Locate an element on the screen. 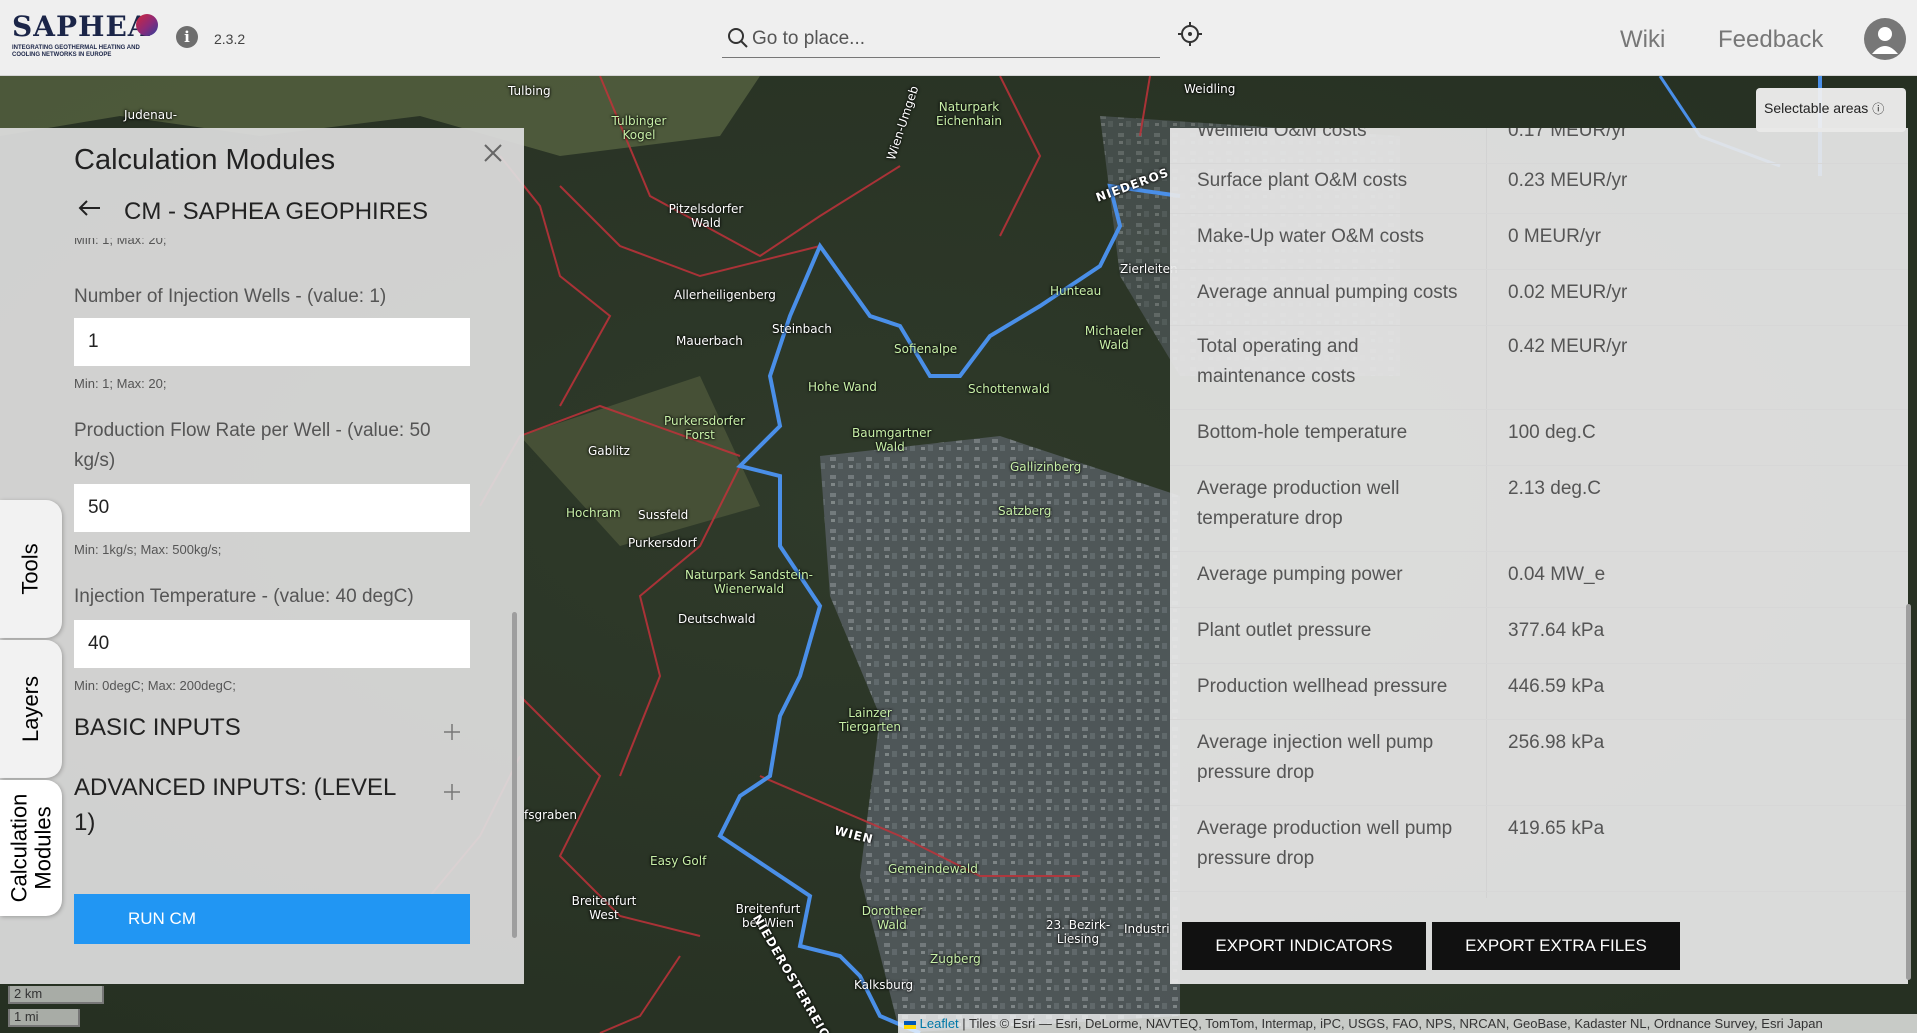 This screenshot has width=1917, height=1033. result-row: Average pumping power 0.04 MW_e is located at coordinates (1539, 580).